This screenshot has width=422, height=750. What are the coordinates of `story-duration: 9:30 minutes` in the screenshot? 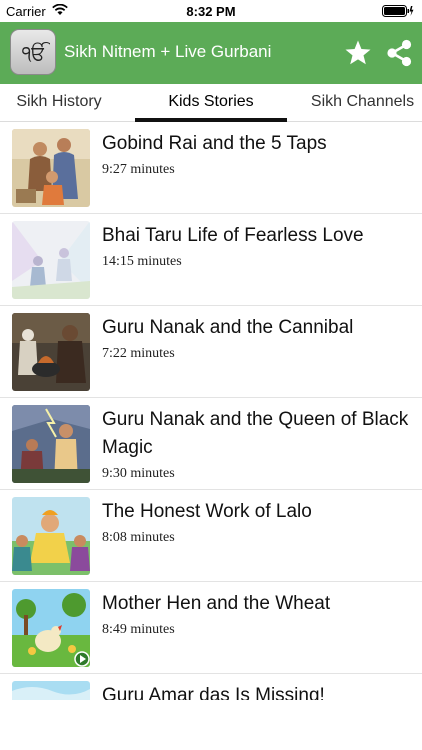 It's located at (138, 473).